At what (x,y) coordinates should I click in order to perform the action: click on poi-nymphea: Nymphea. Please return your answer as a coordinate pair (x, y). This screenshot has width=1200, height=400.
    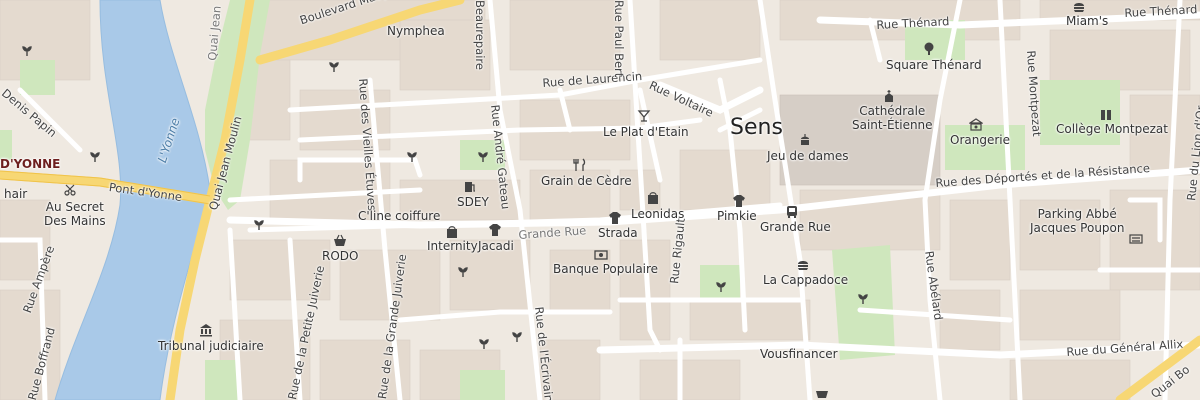
    Looking at the image, I should click on (416, 31).